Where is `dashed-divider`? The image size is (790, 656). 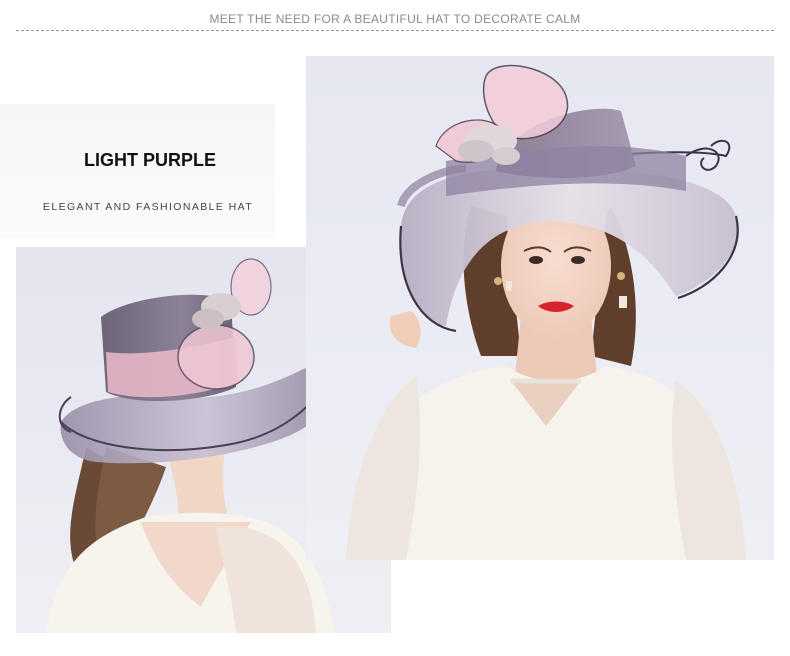 dashed-divider is located at coordinates (395, 30).